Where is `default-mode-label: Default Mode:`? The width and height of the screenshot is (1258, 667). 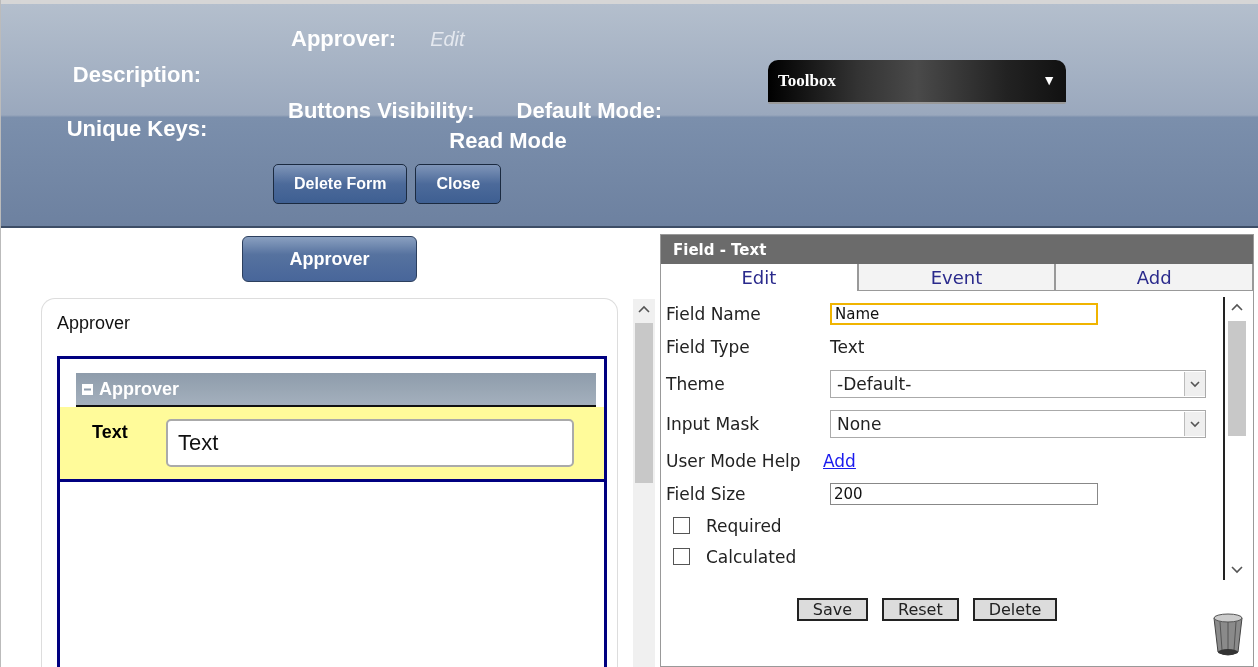
default-mode-label: Default Mode: is located at coordinates (589, 111).